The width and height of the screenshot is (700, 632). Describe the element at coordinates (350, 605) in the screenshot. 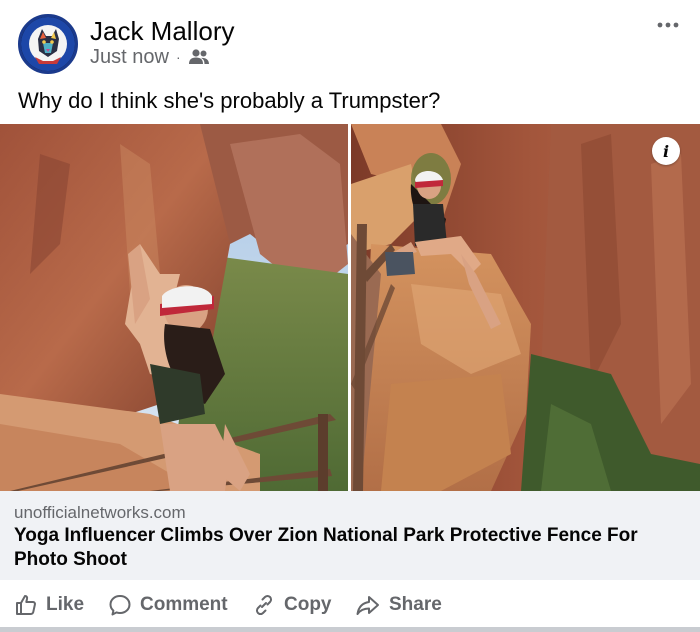

I see `post-actions: Like Comment Copy Share` at that location.